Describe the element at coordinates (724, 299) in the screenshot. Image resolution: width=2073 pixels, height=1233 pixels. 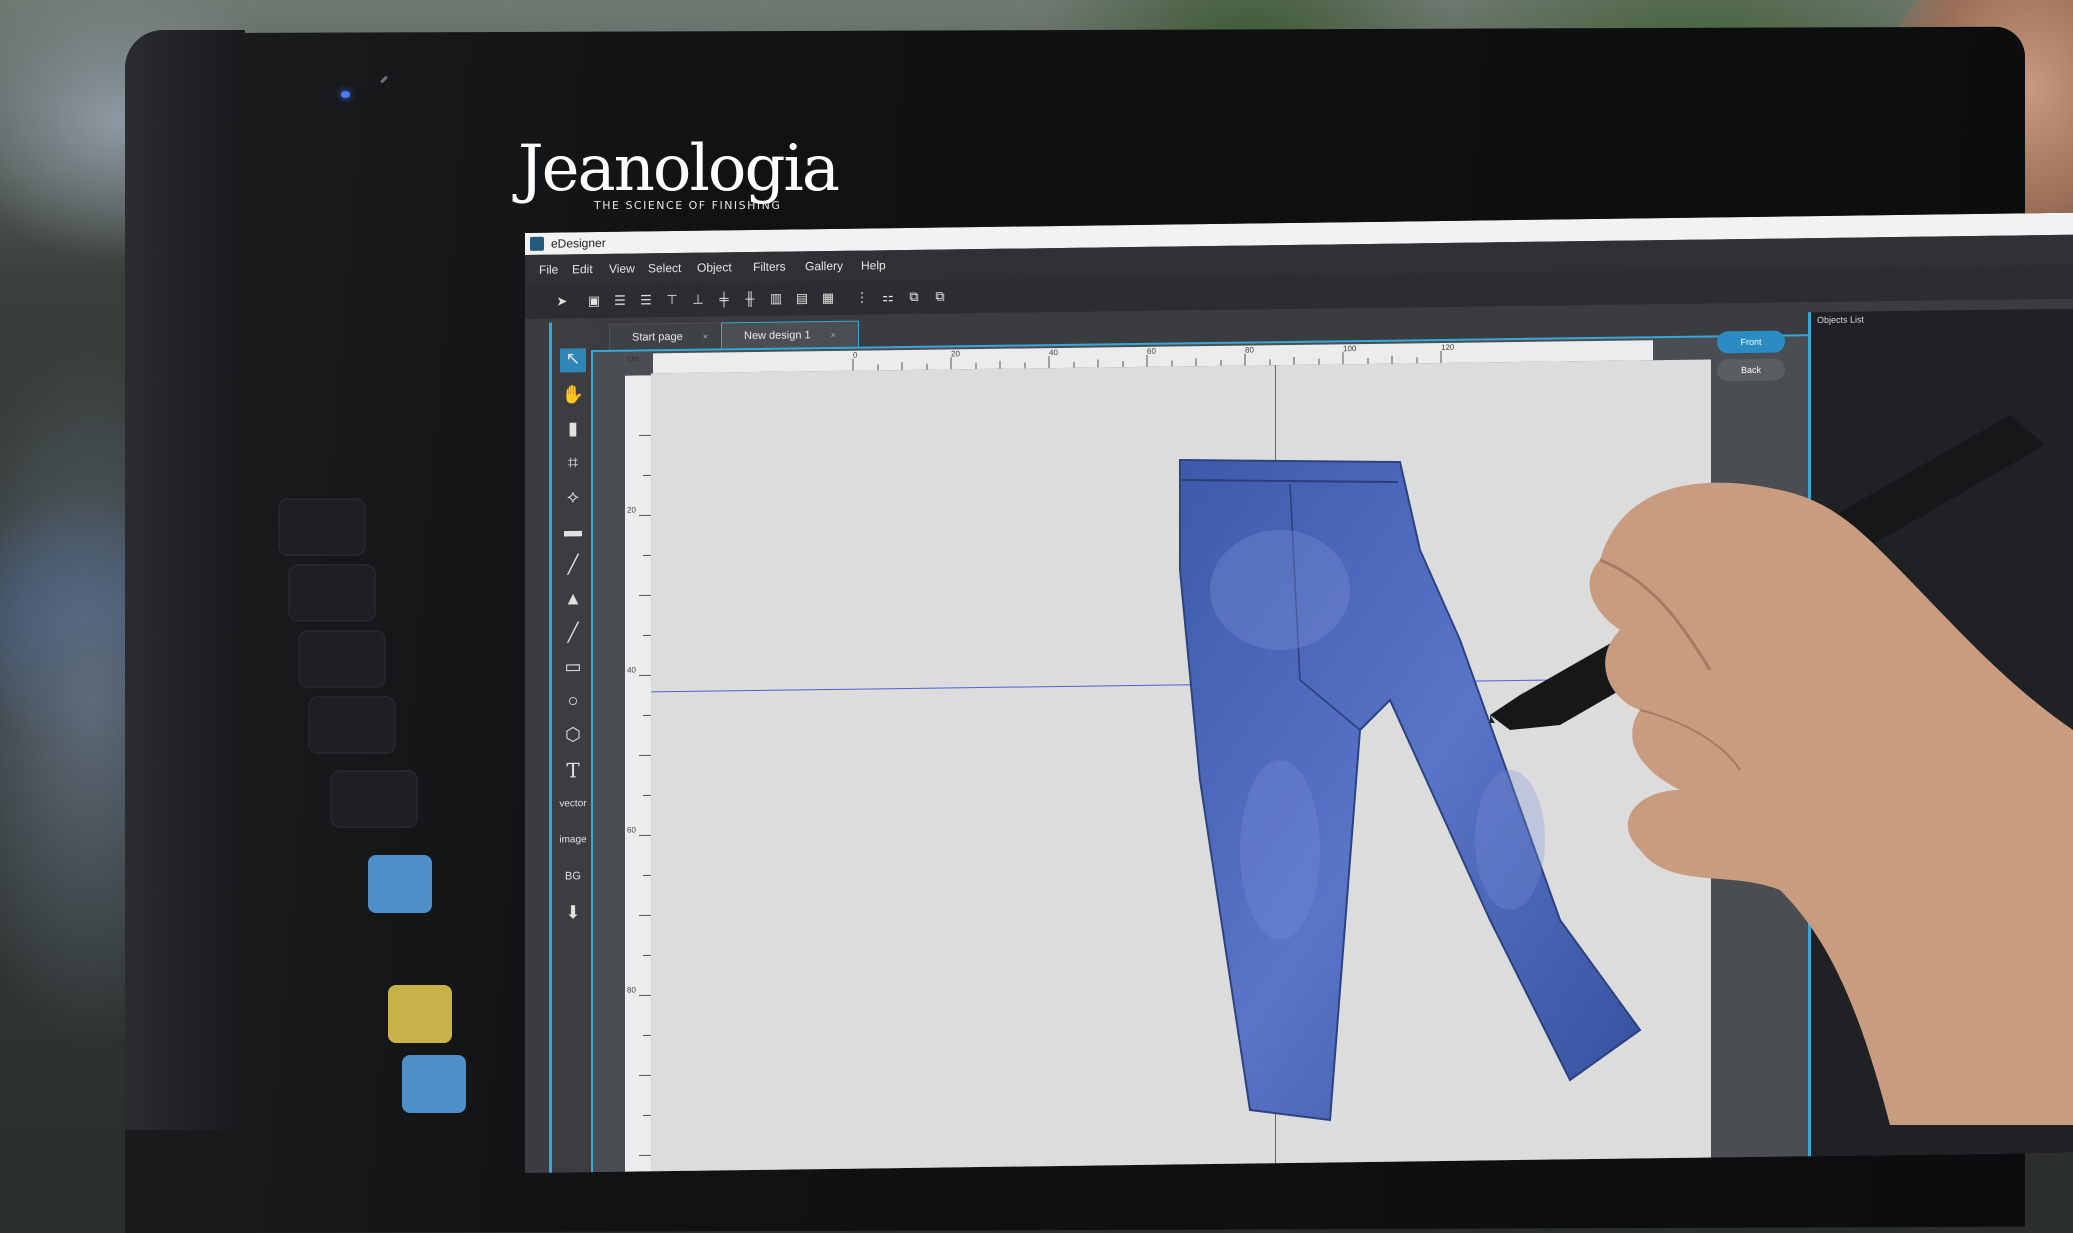
I see `align-center-h-icon: ╪` at that location.